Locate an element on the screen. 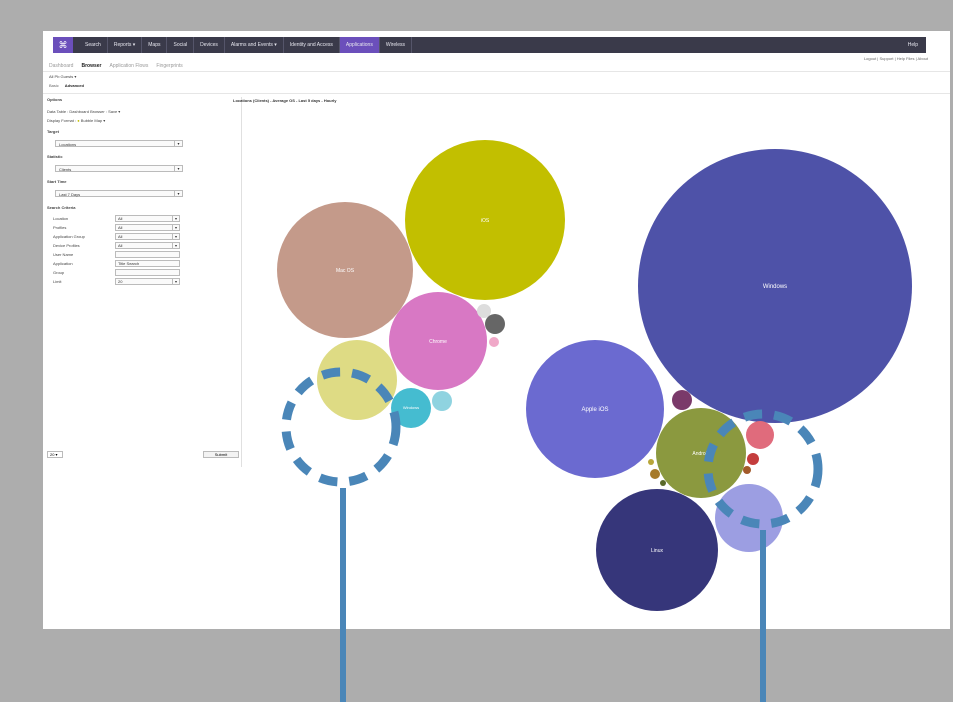 The width and height of the screenshot is (953, 702). bubble-light-purple is located at coordinates (749, 518).